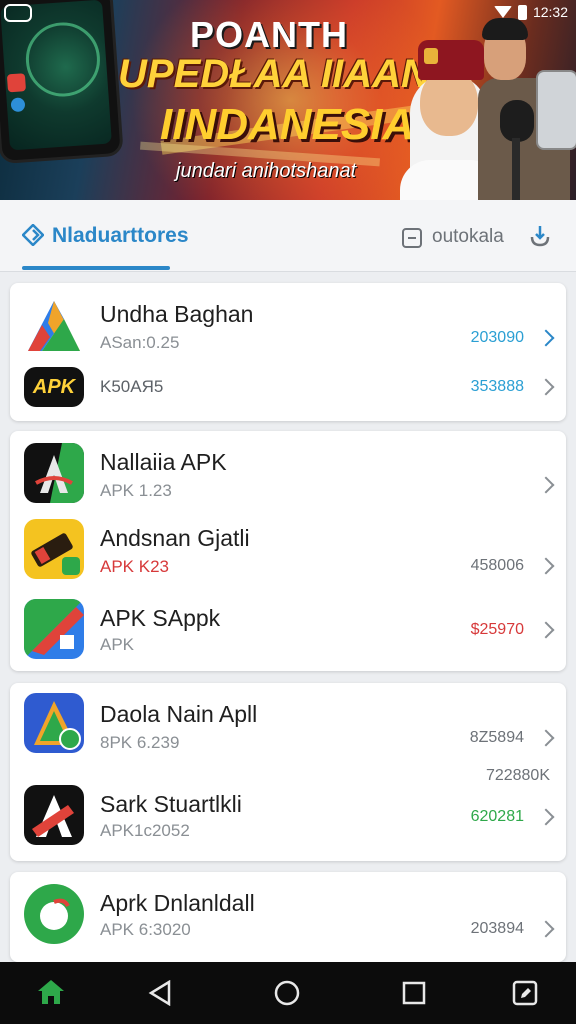 The height and width of the screenshot is (1024, 576). What do you see at coordinates (145, 830) in the screenshot?
I see `app-version: APK1c2052` at bounding box center [145, 830].